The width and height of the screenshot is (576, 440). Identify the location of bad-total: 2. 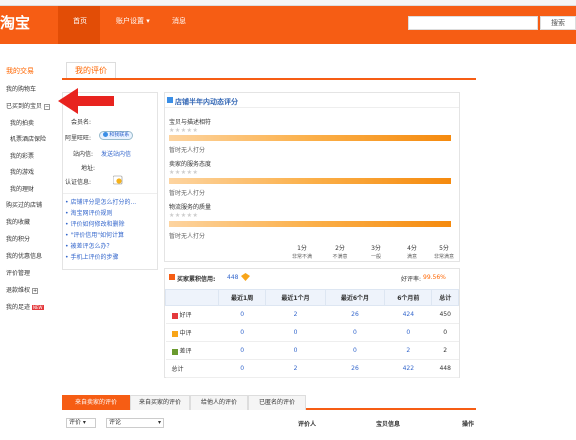
(445, 350).